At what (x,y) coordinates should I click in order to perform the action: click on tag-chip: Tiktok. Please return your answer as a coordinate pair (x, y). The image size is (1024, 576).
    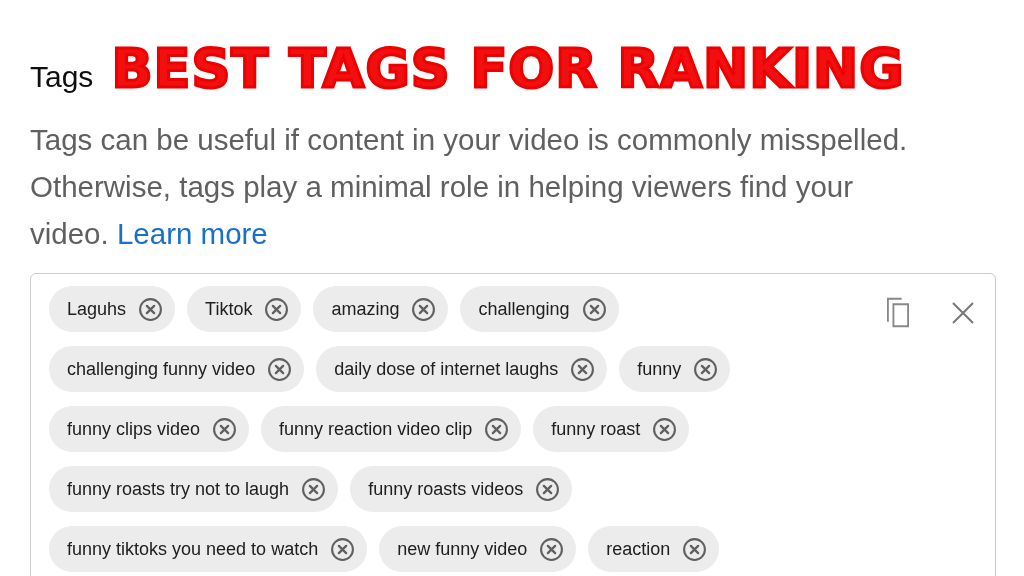
    Looking at the image, I should click on (244, 309).